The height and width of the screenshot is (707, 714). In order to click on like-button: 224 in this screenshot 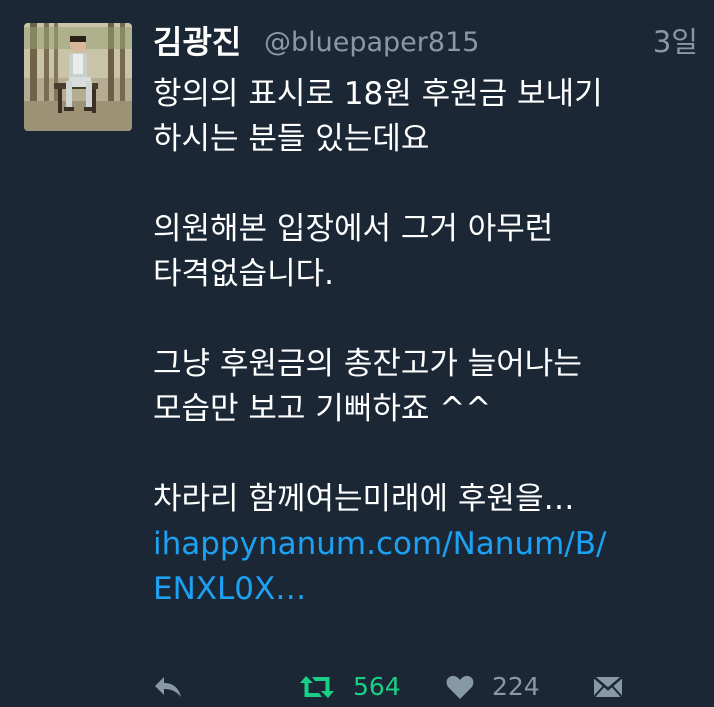, I will do `click(493, 687)`.